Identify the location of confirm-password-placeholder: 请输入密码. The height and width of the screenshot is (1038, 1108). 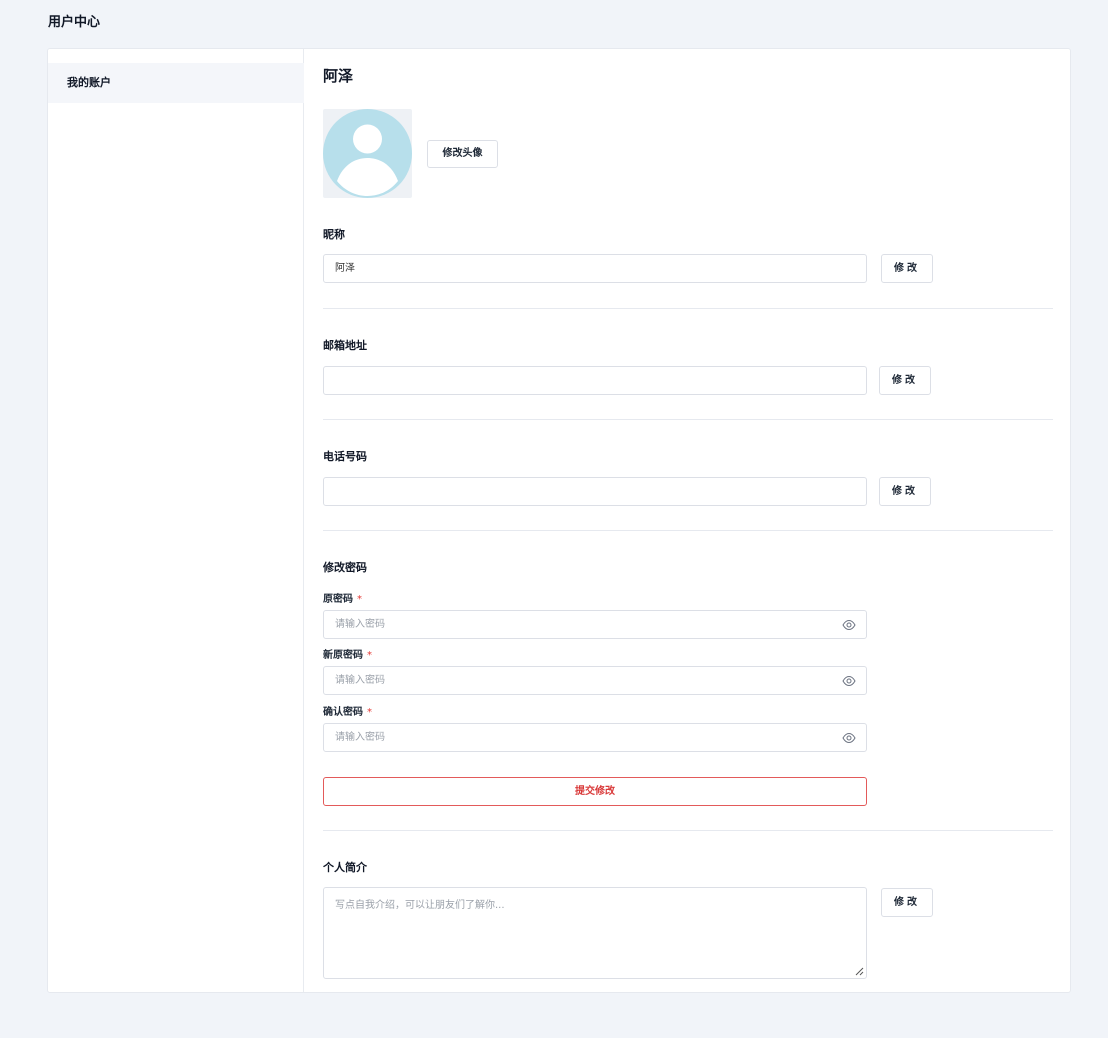
(360, 737).